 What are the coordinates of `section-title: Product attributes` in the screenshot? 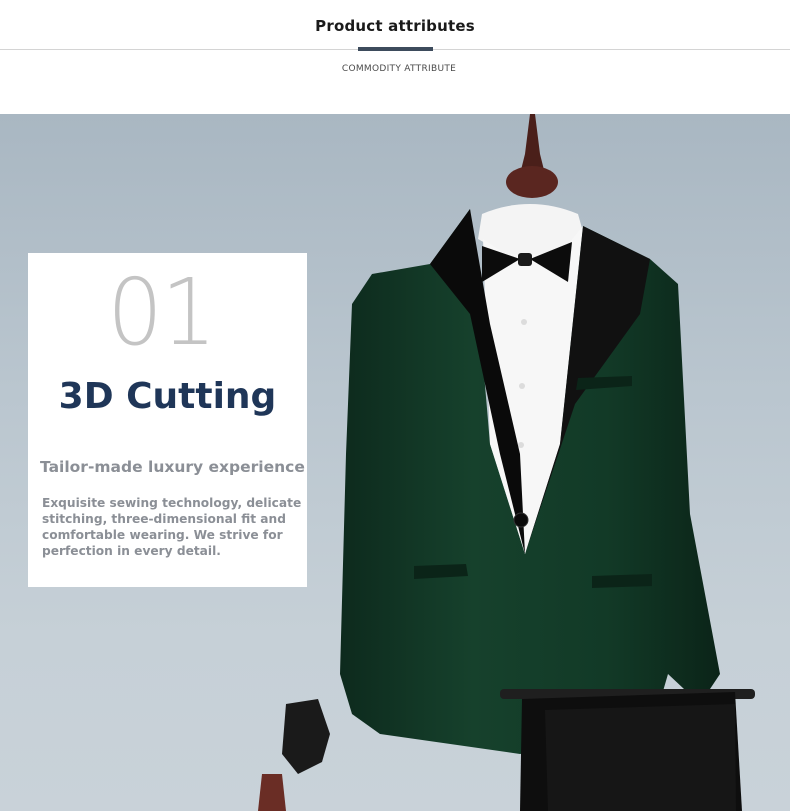 It's located at (395, 26).